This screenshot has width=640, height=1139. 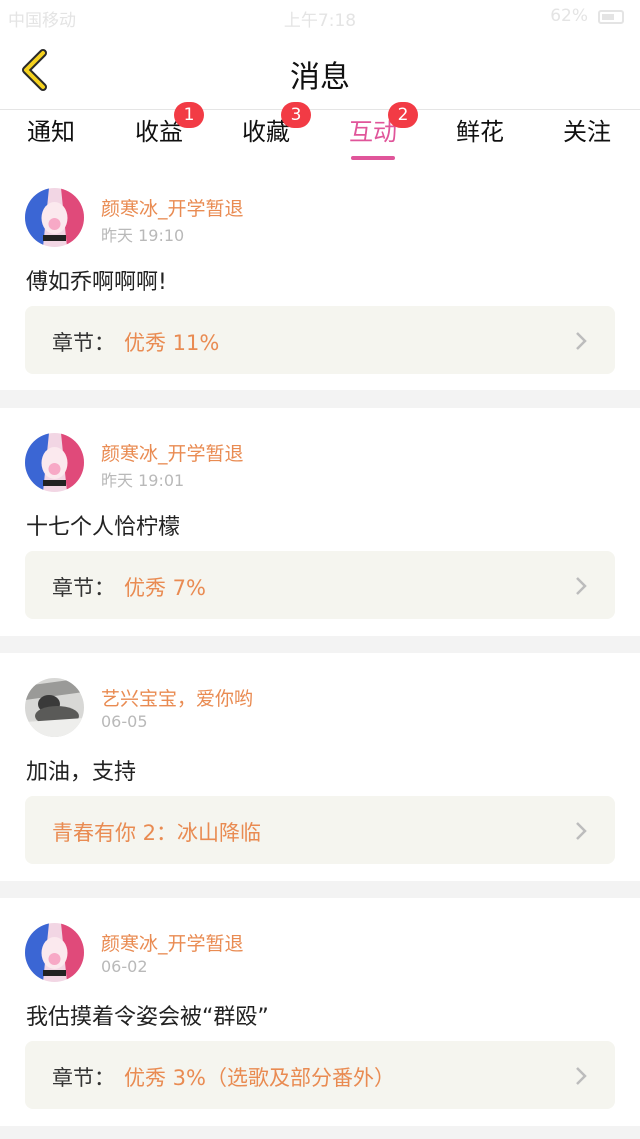 What do you see at coordinates (320, 21) in the screenshot?
I see `clock-label: 上午7:18` at bounding box center [320, 21].